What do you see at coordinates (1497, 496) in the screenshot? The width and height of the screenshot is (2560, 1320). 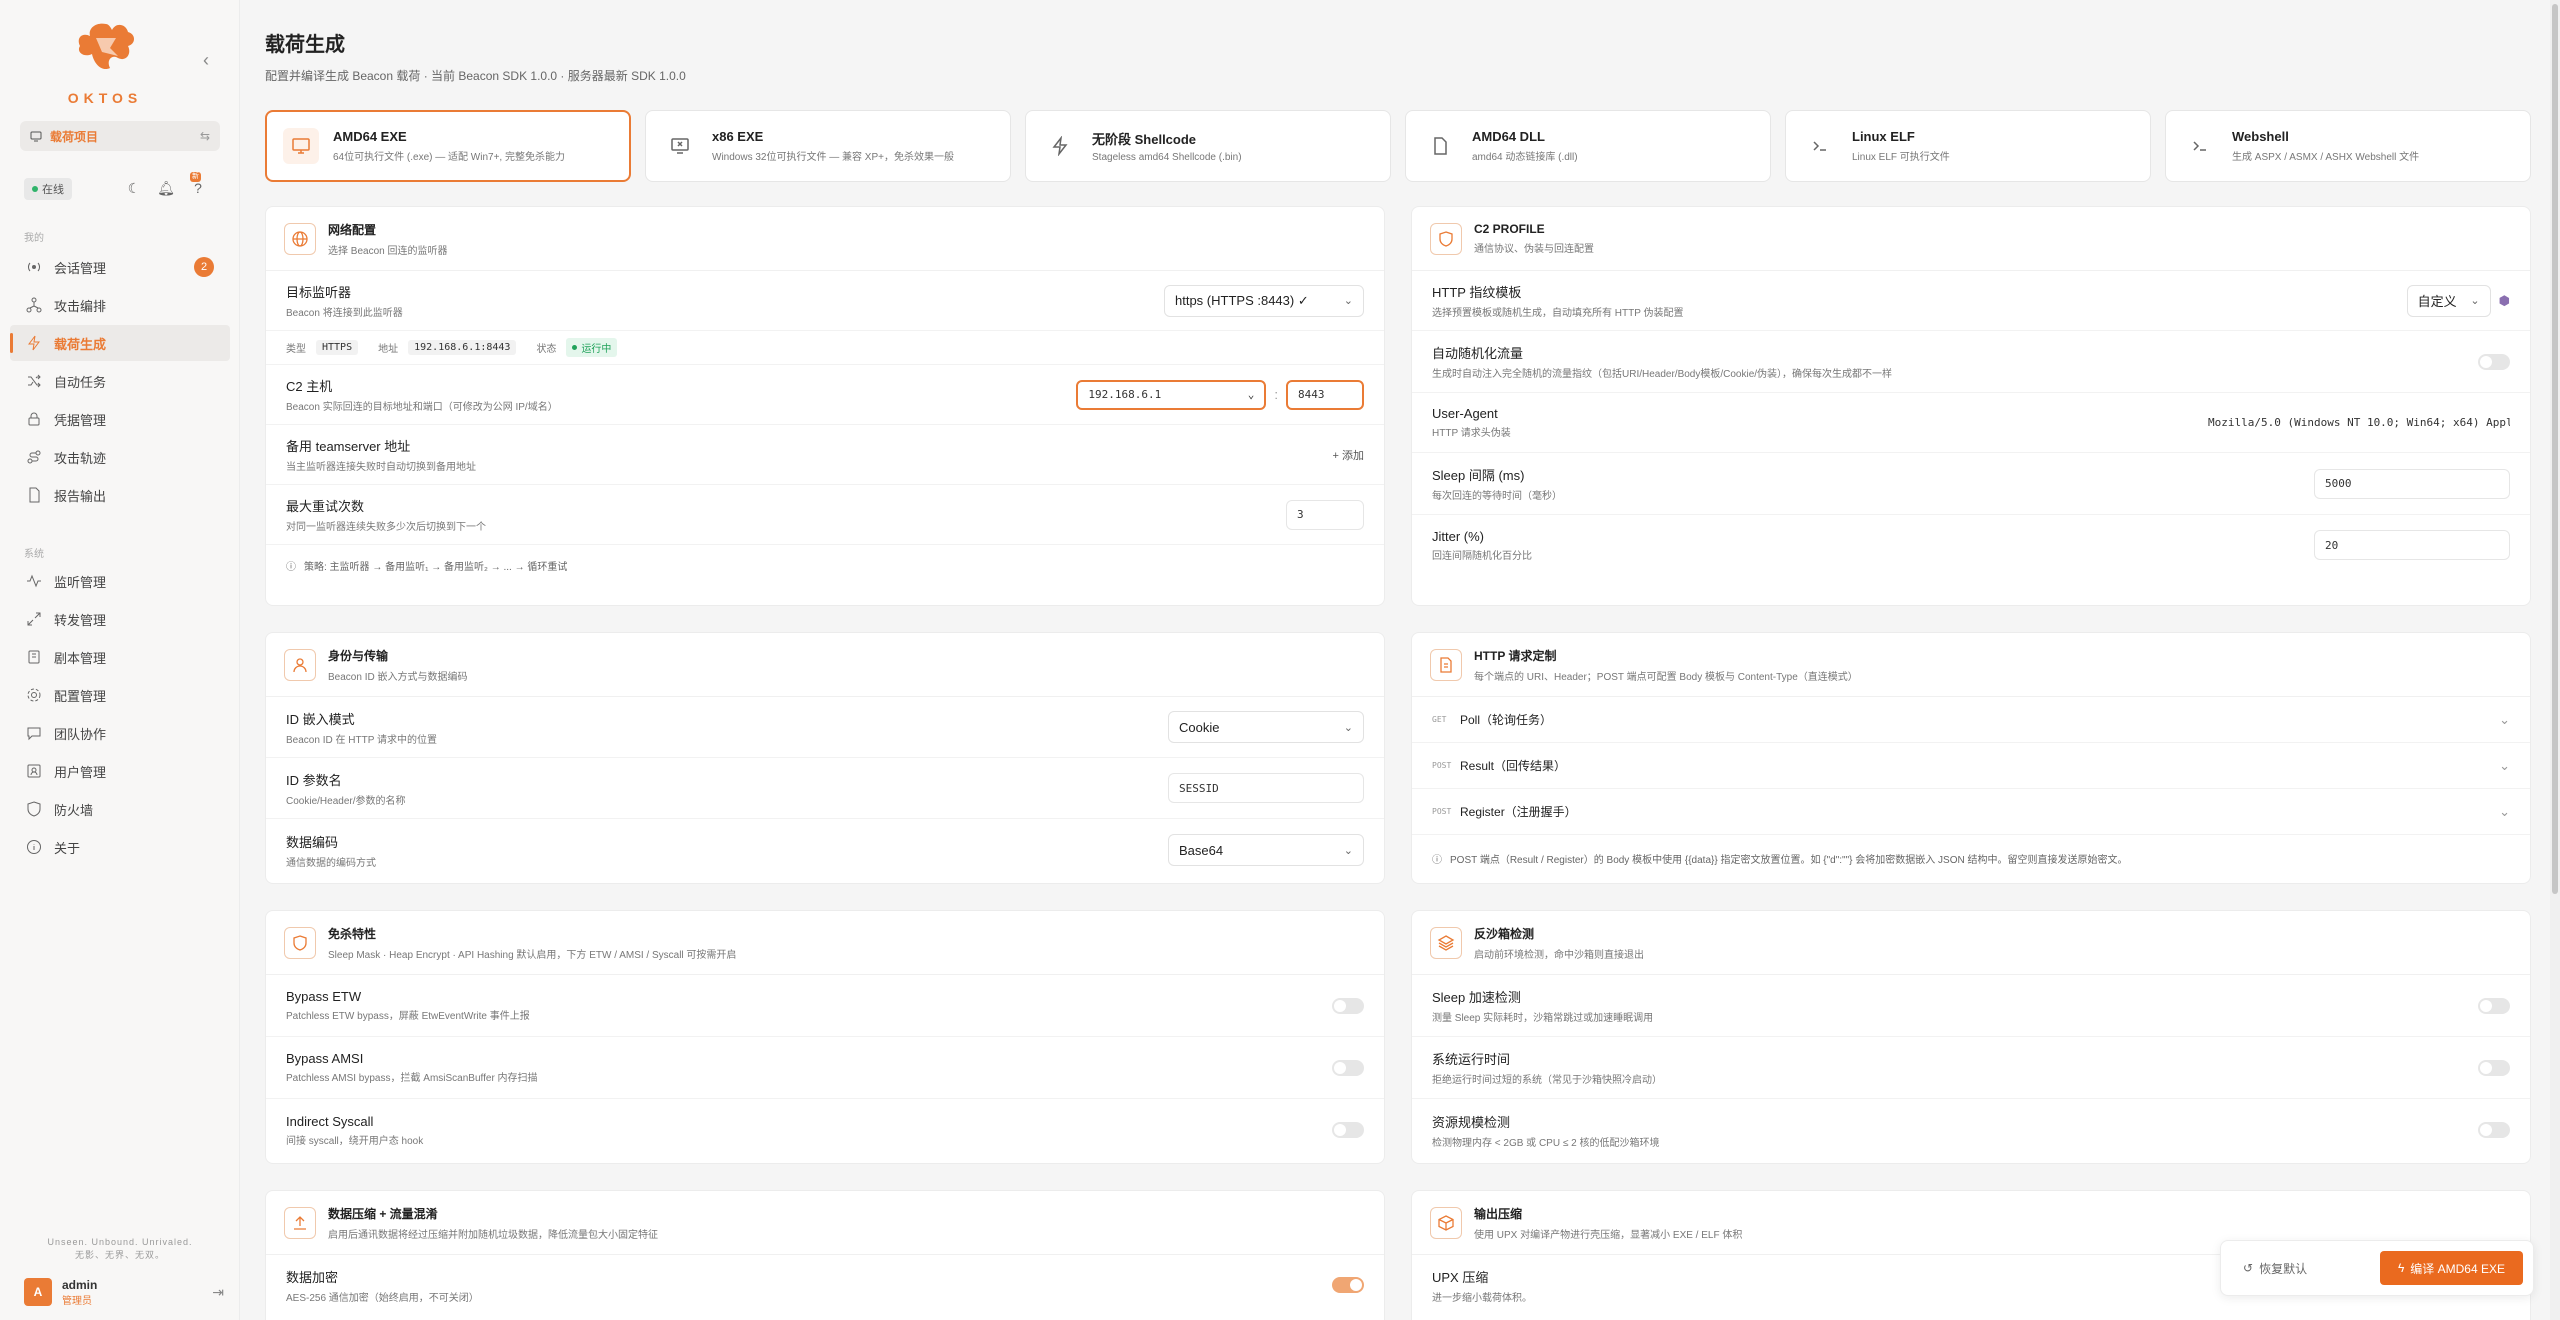 I see `field-sub: 每次回连的等待时间（毫秒）` at bounding box center [1497, 496].